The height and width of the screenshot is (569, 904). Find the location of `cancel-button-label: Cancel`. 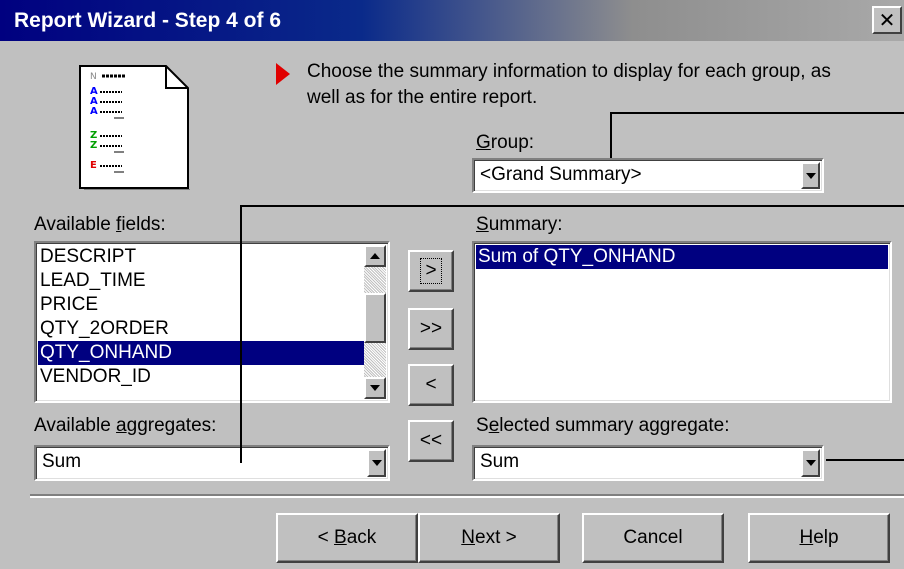

cancel-button-label: Cancel is located at coordinates (653, 537).